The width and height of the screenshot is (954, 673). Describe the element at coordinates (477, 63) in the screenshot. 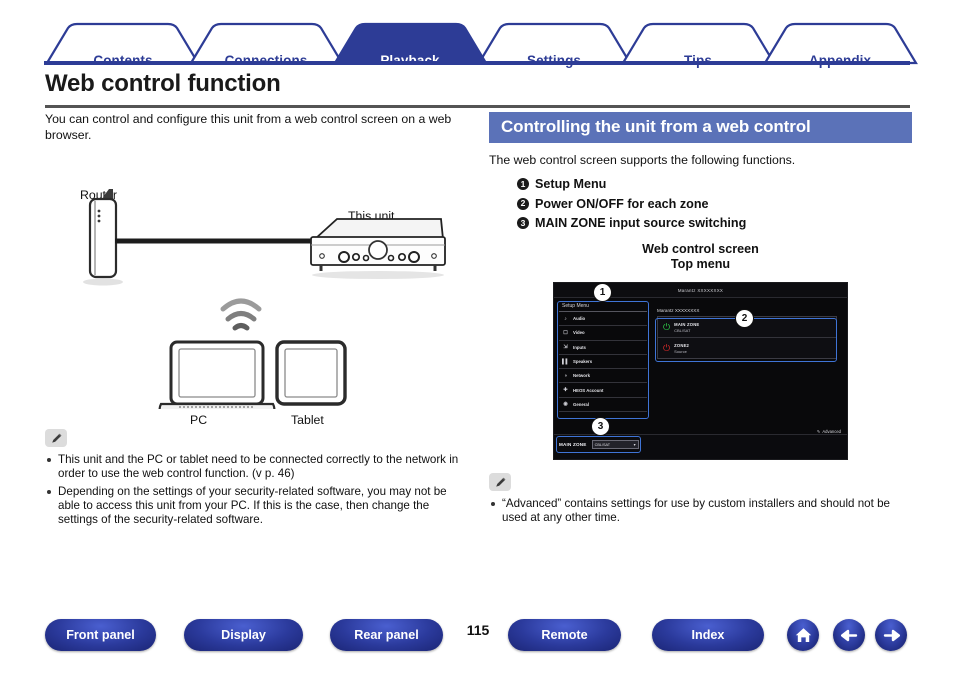

I see `tab-underline-rule` at that location.